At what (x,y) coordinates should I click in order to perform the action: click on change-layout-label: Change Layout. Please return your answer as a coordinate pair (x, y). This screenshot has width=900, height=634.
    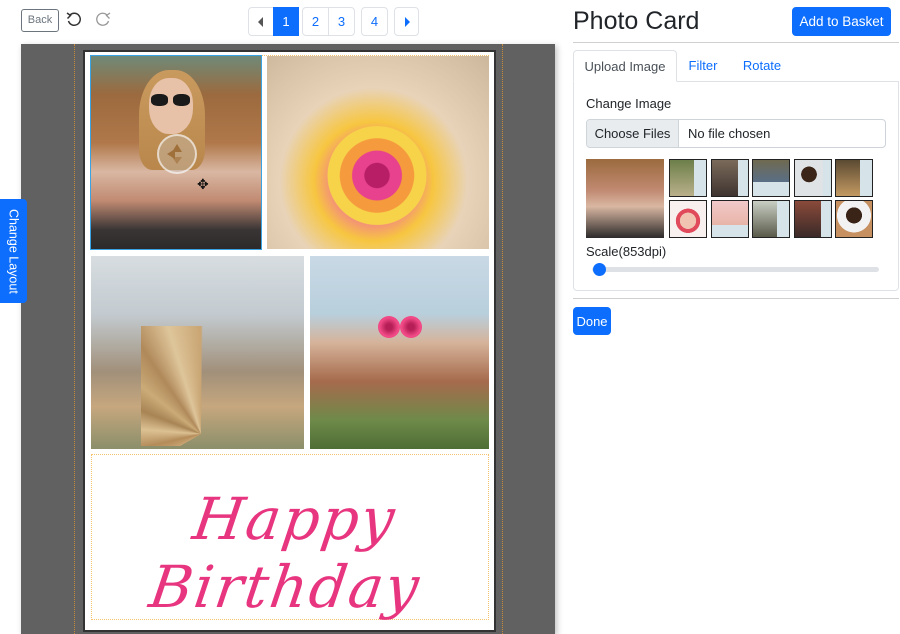
    Looking at the image, I should click on (13, 251).